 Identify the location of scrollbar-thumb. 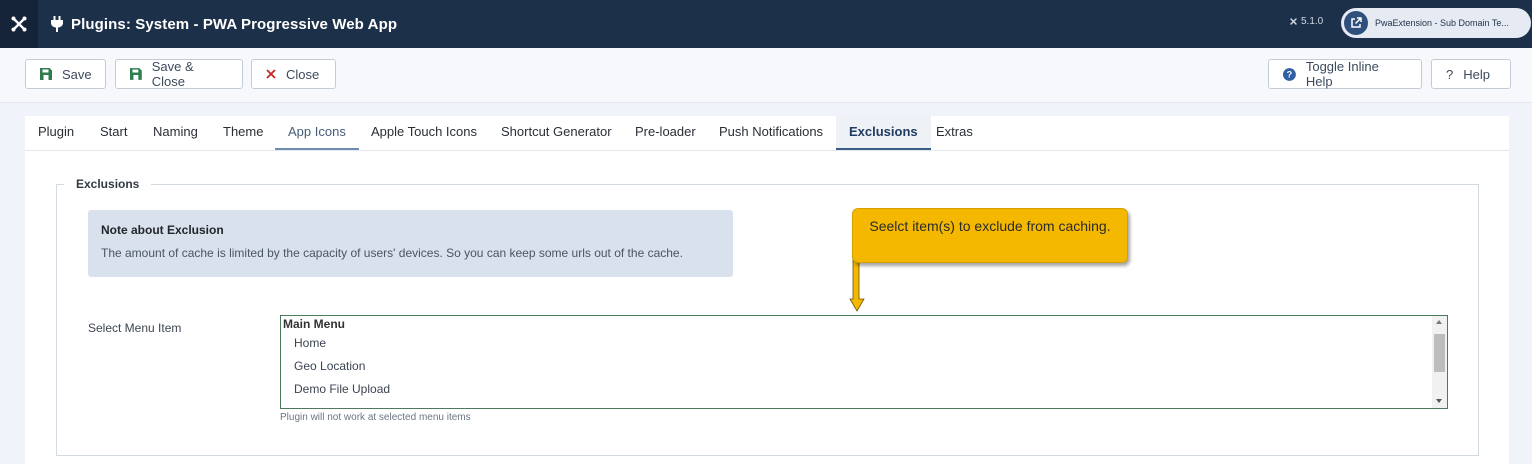
(1439, 353).